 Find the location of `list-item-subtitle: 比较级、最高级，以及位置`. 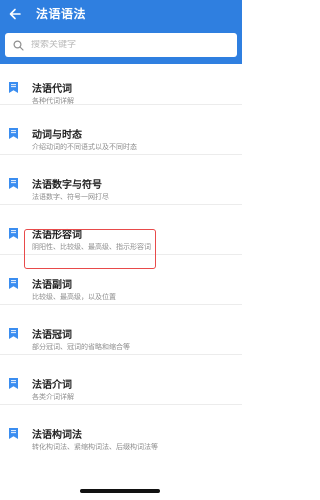

list-item-subtitle: 比较级、最高级，以及位置 is located at coordinates (74, 297).